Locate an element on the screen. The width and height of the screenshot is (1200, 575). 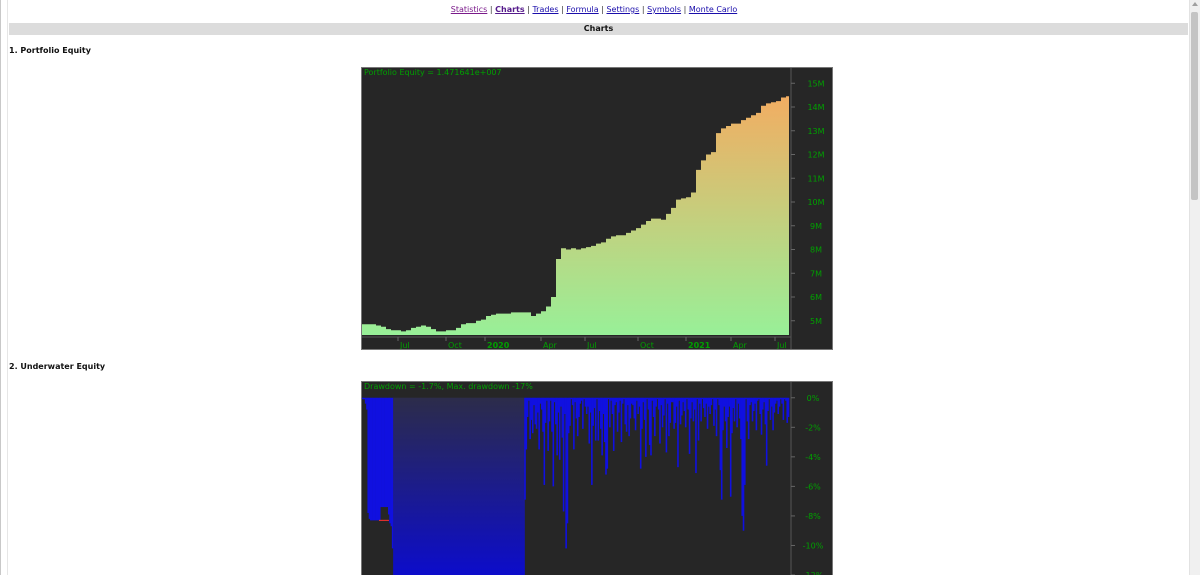
heading-portfolio-equity: 1. Portfolio Equity is located at coordinates (50, 50).